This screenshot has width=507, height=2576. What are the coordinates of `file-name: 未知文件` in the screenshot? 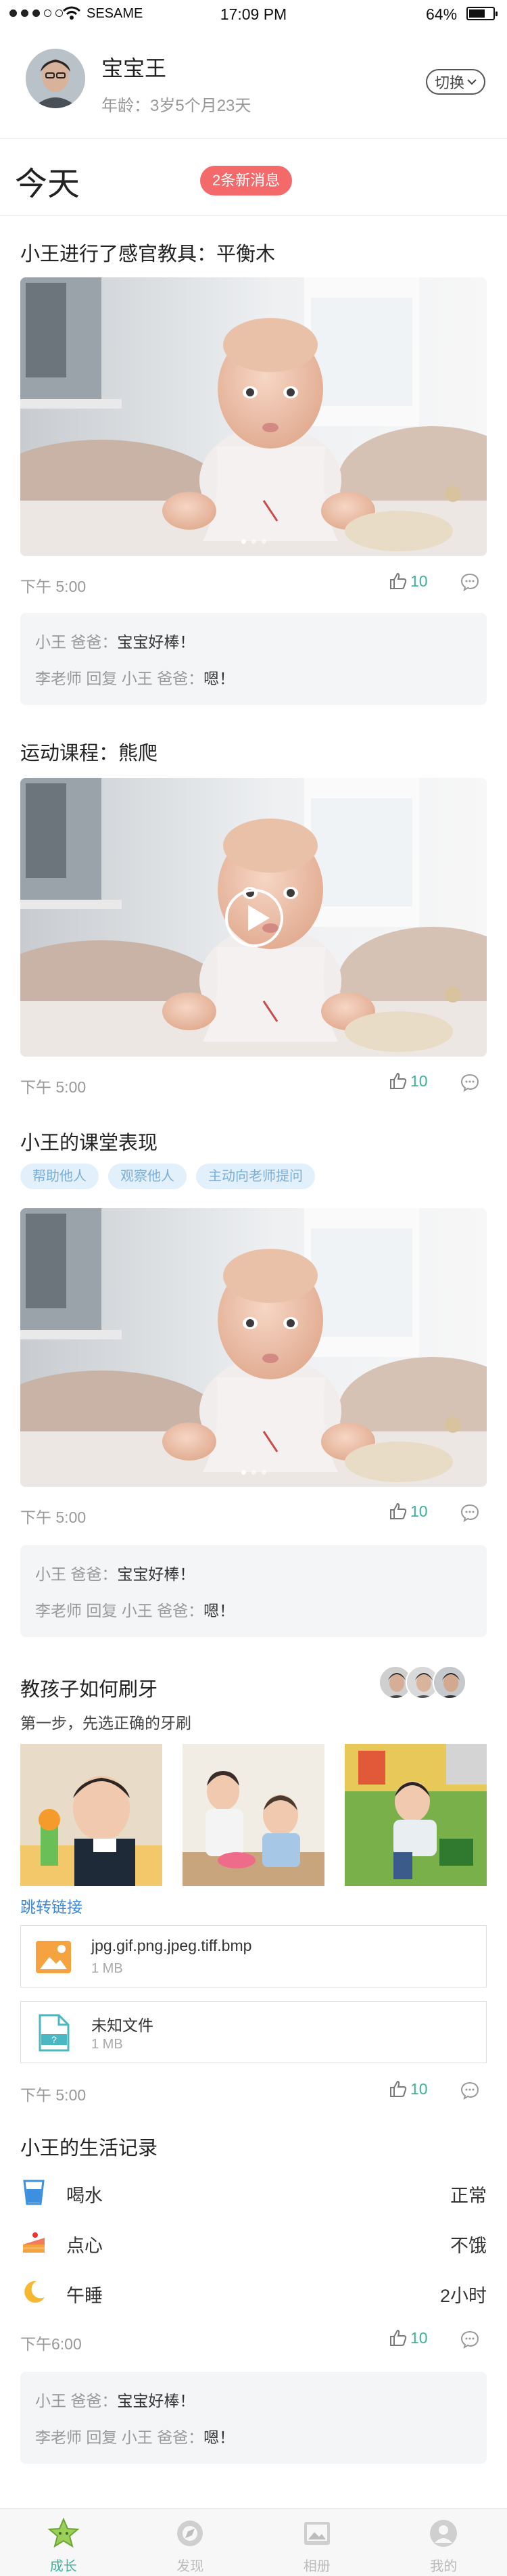 It's located at (122, 2025).